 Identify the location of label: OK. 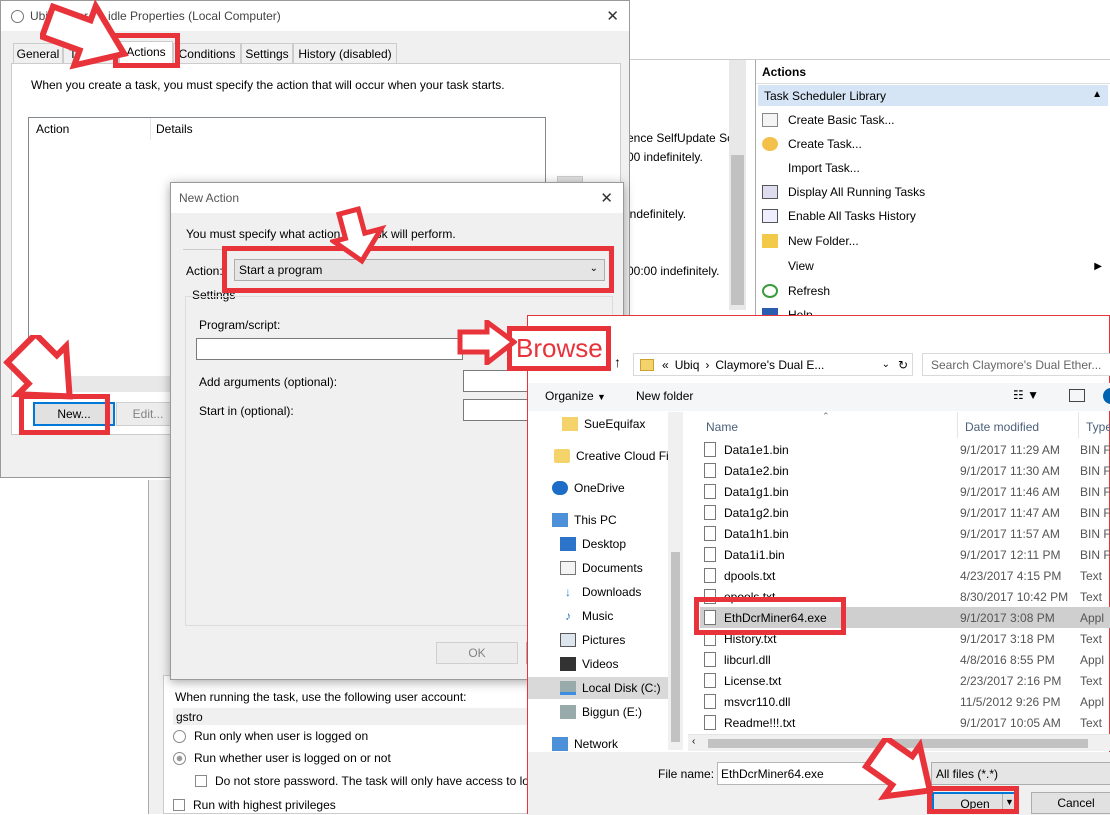
(477, 653).